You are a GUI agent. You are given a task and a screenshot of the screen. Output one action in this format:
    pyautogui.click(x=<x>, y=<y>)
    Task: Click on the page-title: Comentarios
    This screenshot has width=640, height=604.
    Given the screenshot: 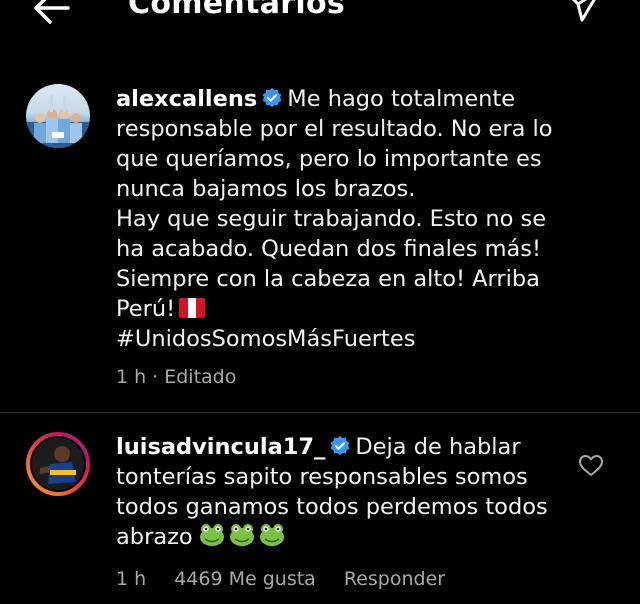 What is the action you would take?
    pyautogui.click(x=237, y=10)
    